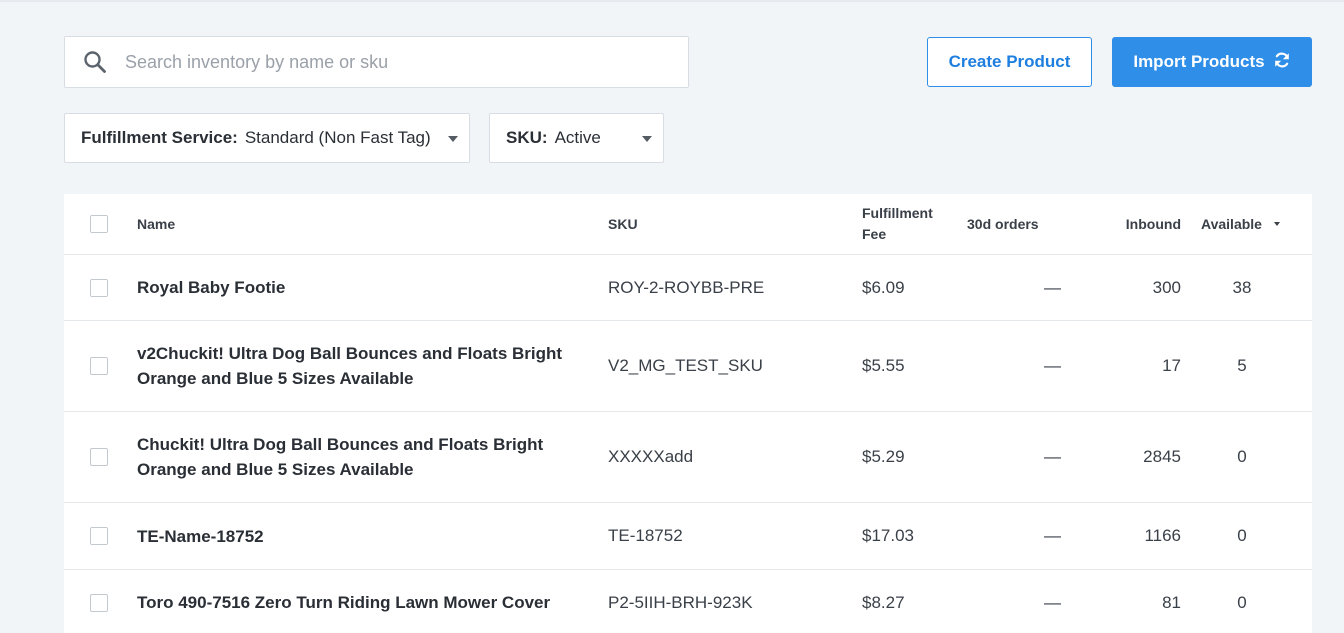 The width and height of the screenshot is (1344, 633). Describe the element at coordinates (672, 1) in the screenshot. I see `top-border` at that location.